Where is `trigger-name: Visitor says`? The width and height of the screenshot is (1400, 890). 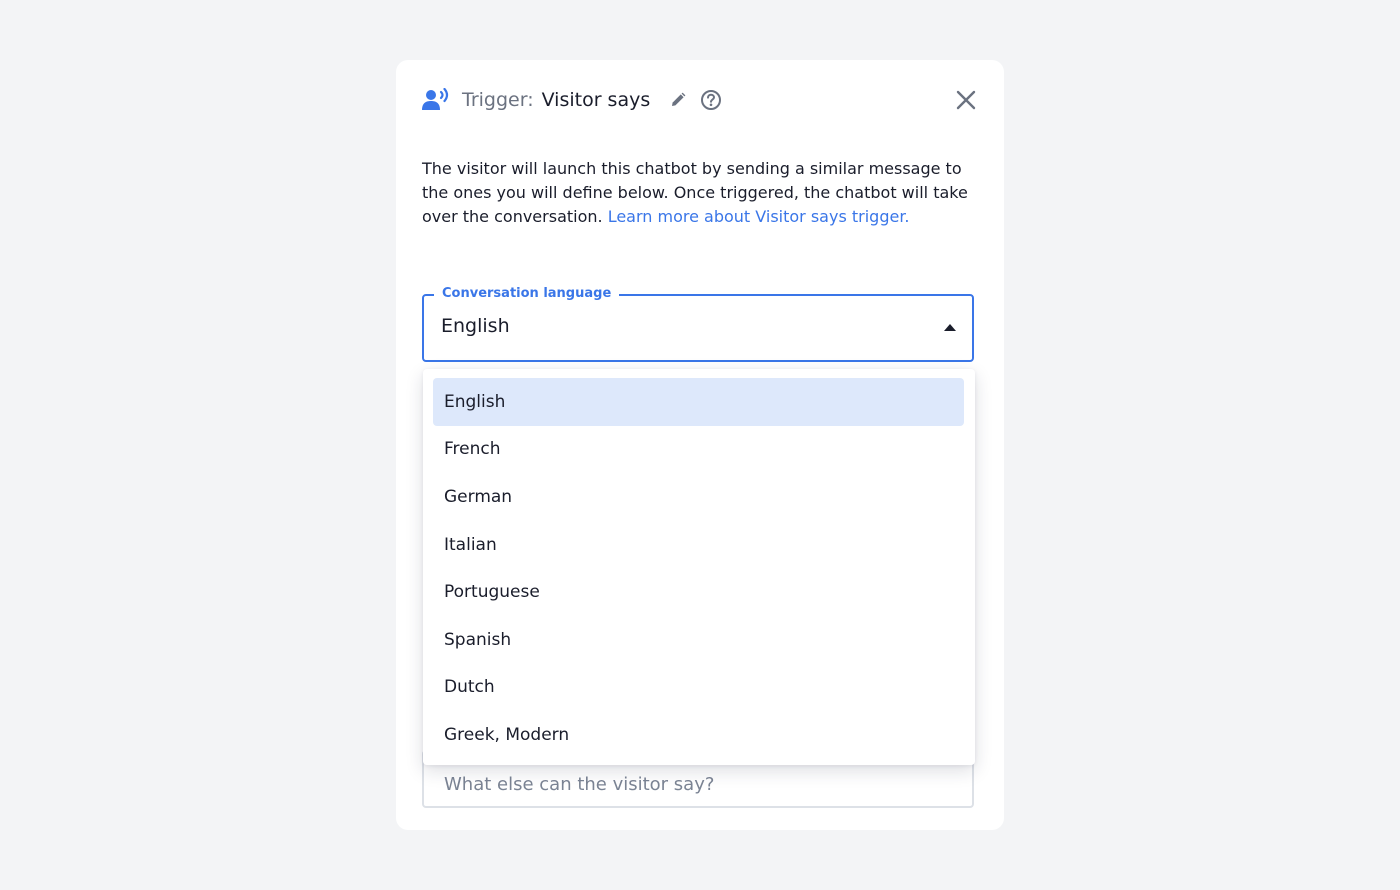 trigger-name: Visitor says is located at coordinates (596, 100).